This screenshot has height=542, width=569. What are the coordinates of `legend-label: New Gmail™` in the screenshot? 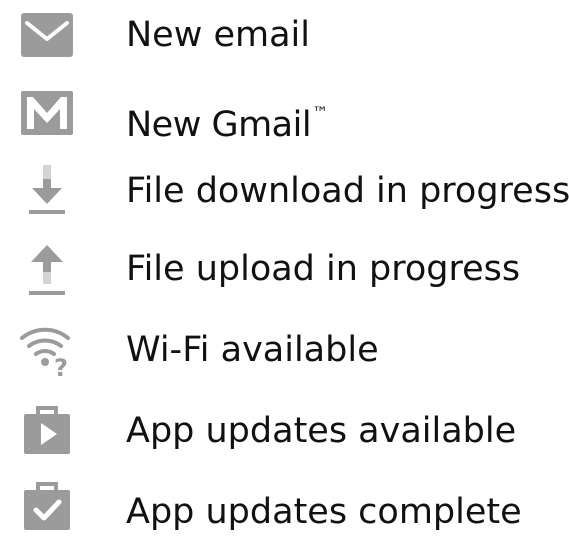 It's located at (227, 114).